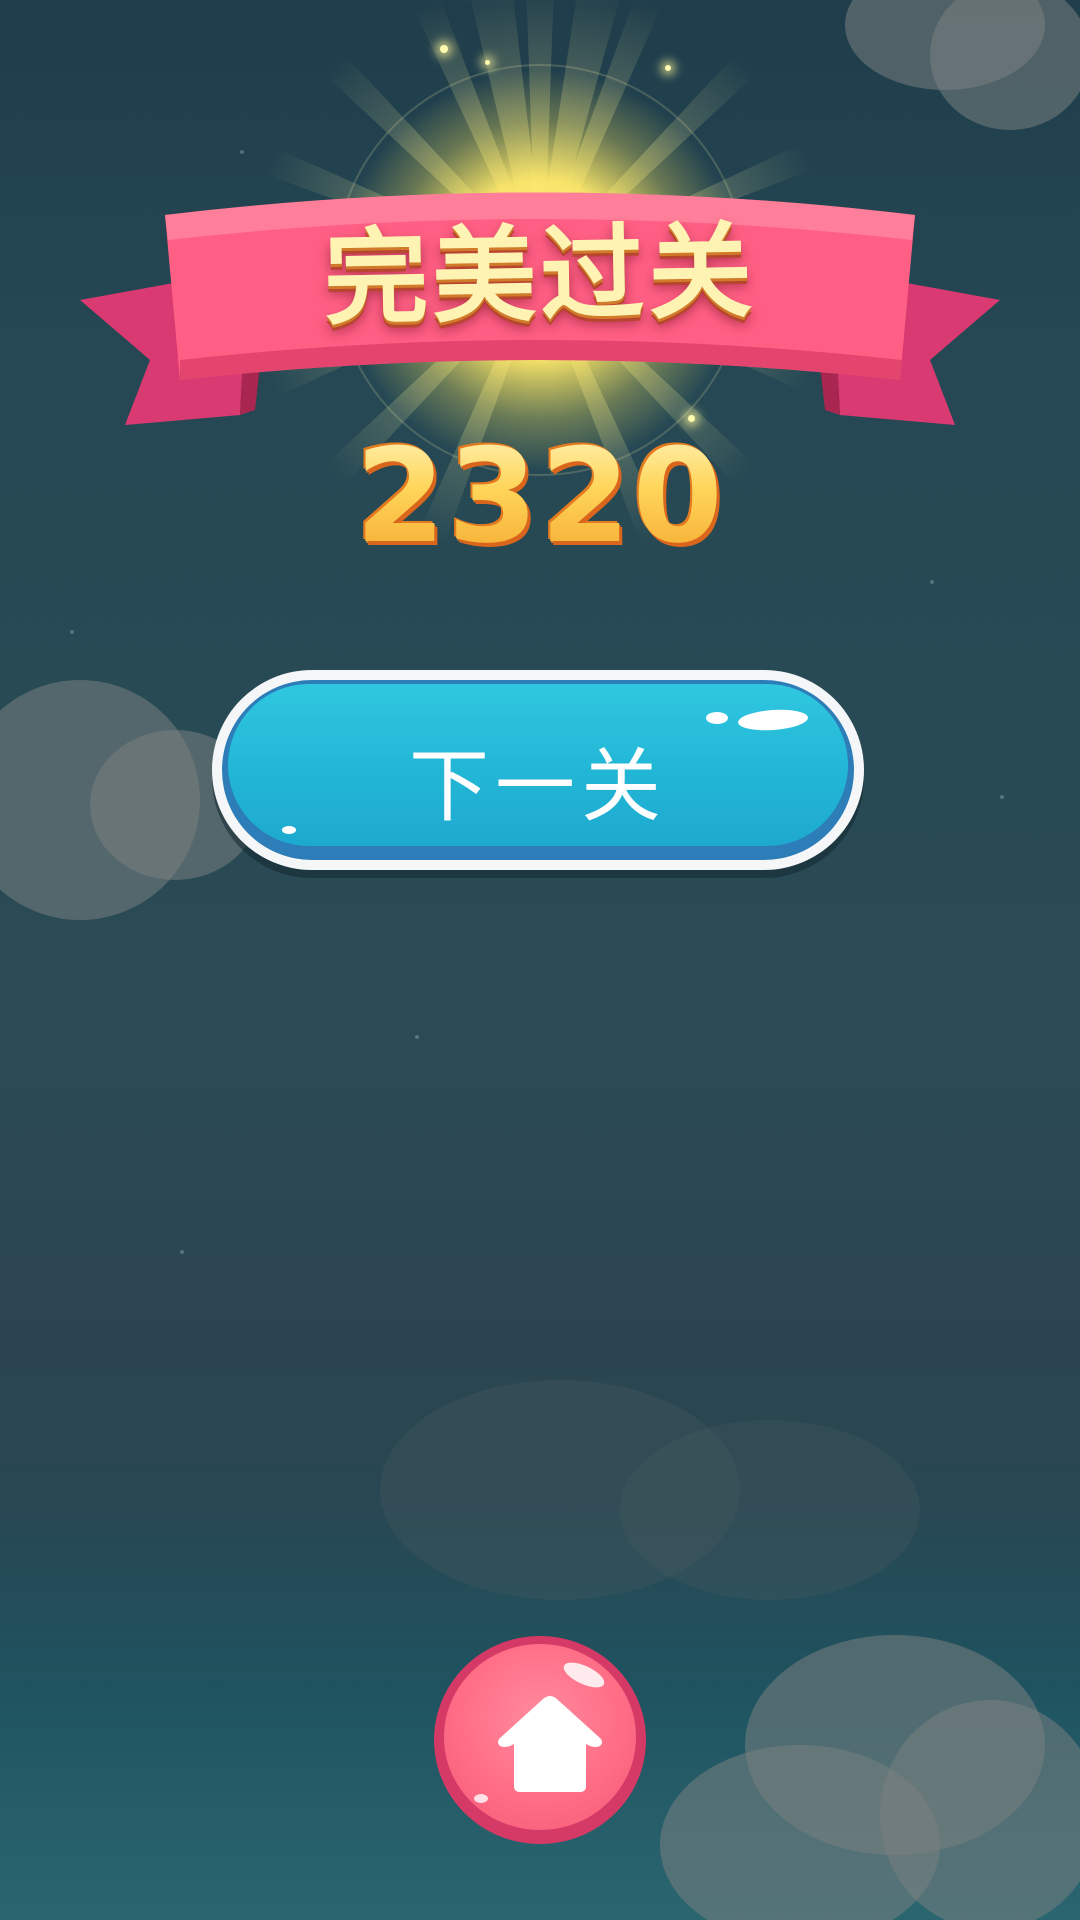 This screenshot has height=1920, width=1080. I want to click on next-level-button-body: 下一关, so click(538, 770).